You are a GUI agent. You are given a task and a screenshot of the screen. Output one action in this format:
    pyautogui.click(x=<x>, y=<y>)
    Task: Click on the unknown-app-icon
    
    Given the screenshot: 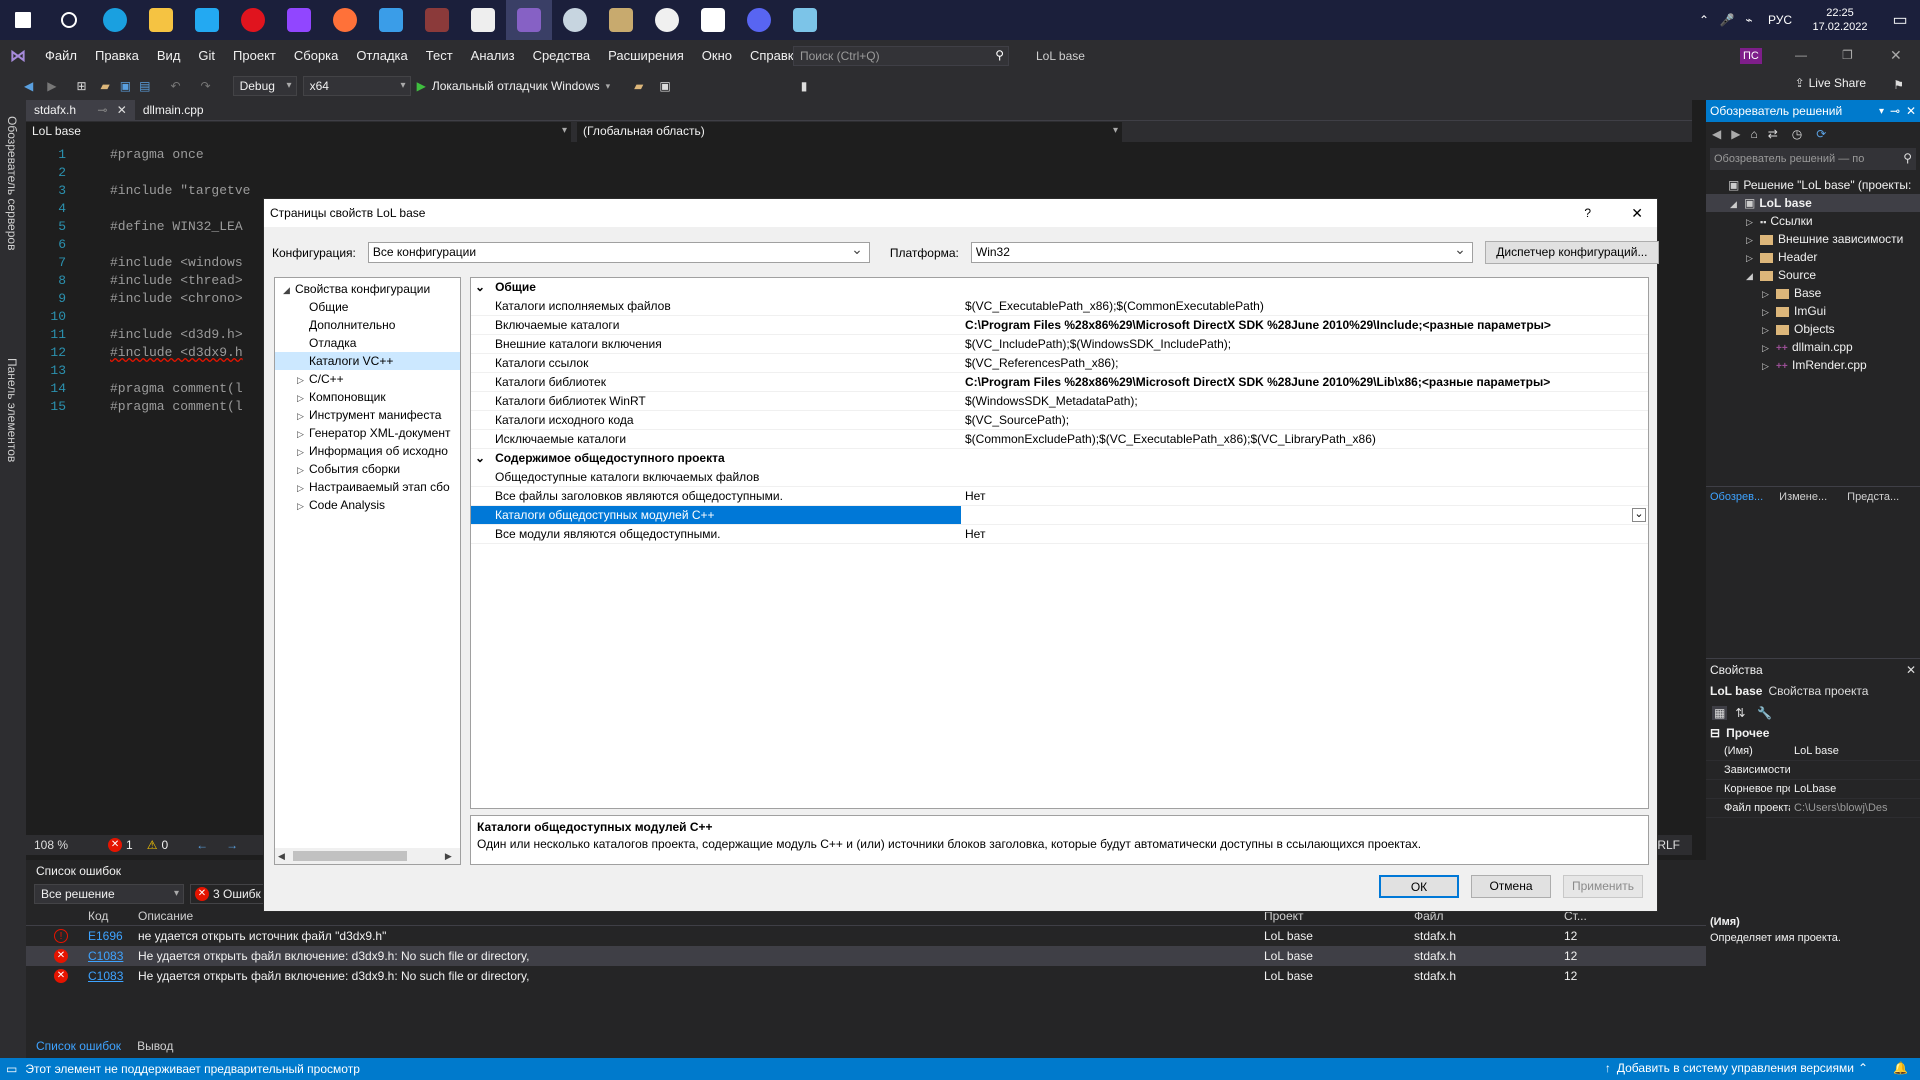 What is the action you would take?
    pyautogui.click(x=391, y=20)
    